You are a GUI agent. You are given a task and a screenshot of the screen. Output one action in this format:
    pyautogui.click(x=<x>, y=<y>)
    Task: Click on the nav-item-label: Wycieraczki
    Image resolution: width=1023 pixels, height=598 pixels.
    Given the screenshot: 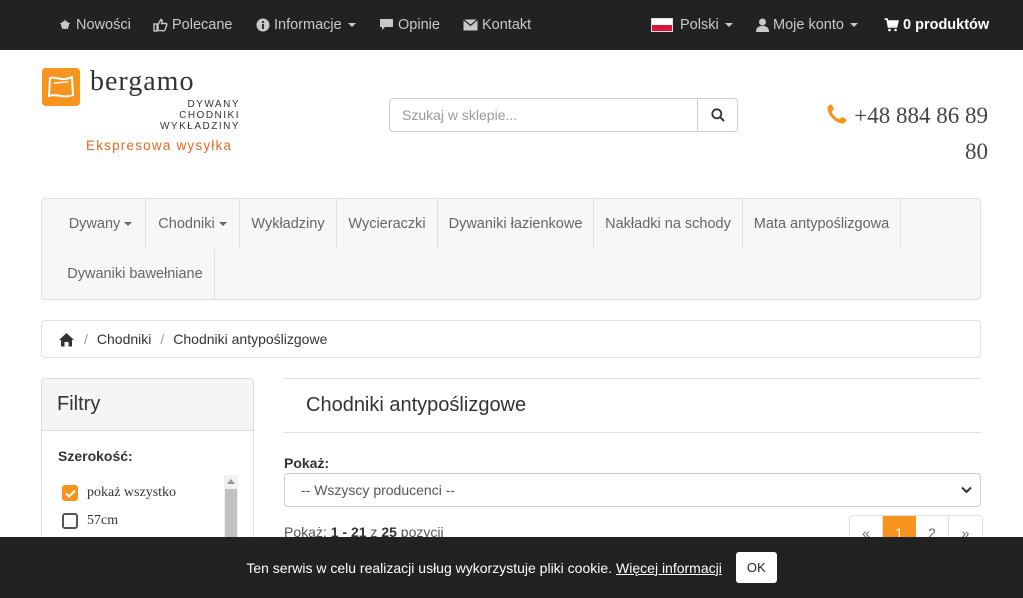 What is the action you would take?
    pyautogui.click(x=387, y=224)
    